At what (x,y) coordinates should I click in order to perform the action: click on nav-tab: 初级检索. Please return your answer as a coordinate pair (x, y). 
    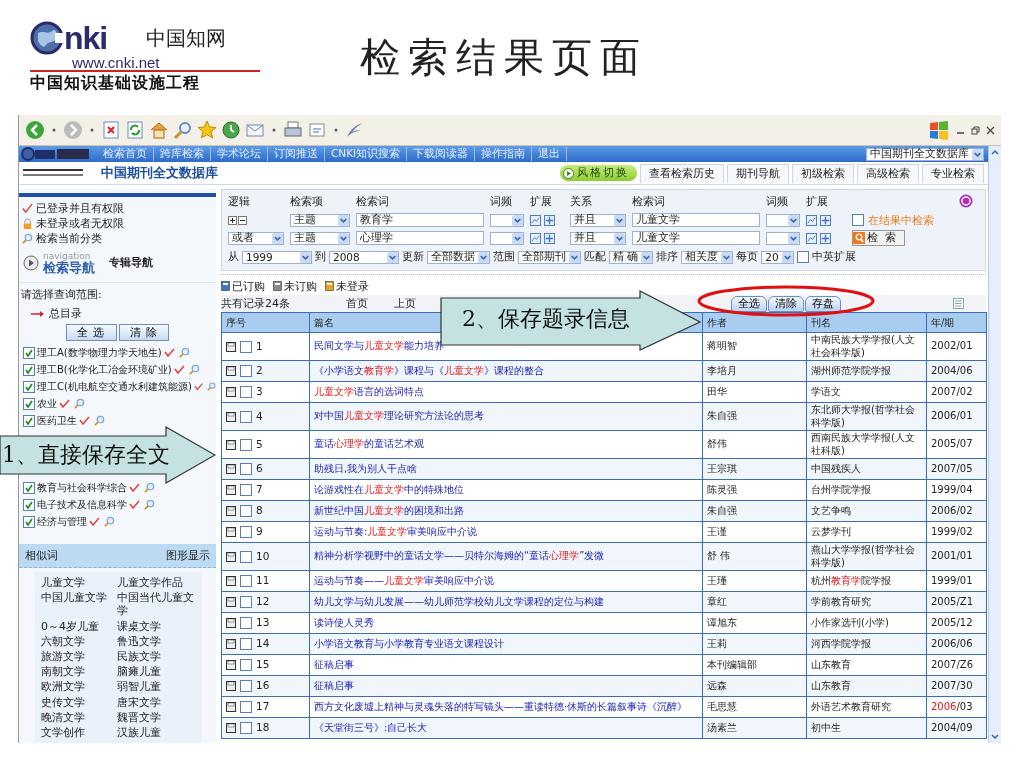
    Looking at the image, I should click on (823, 173).